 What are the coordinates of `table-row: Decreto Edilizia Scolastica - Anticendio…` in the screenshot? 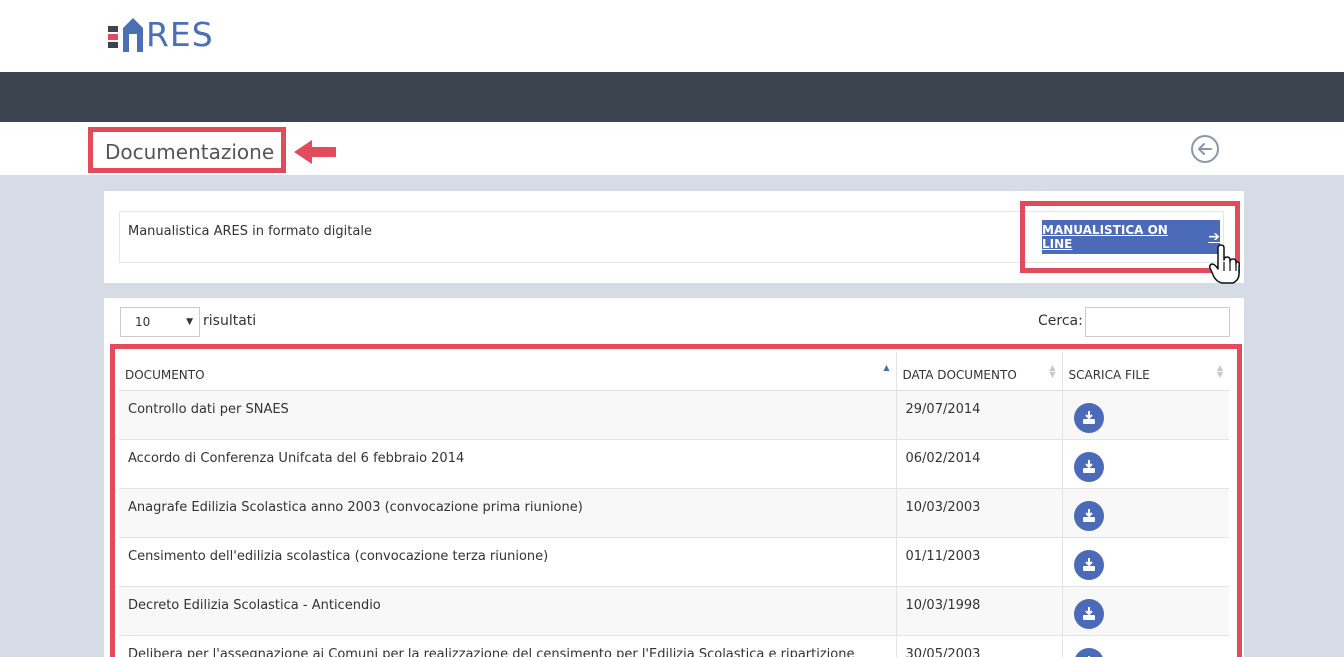 It's located at (674, 610).